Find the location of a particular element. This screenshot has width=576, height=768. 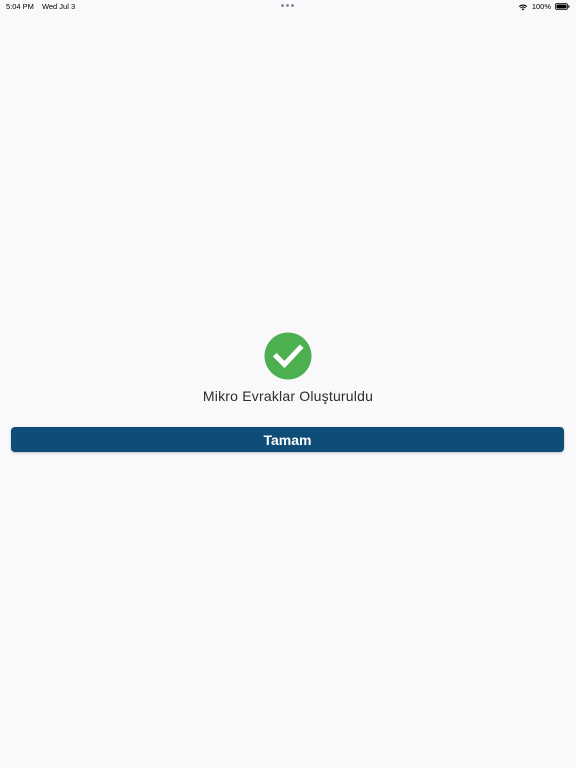

status-right: 100% is located at coordinates (544, 6).